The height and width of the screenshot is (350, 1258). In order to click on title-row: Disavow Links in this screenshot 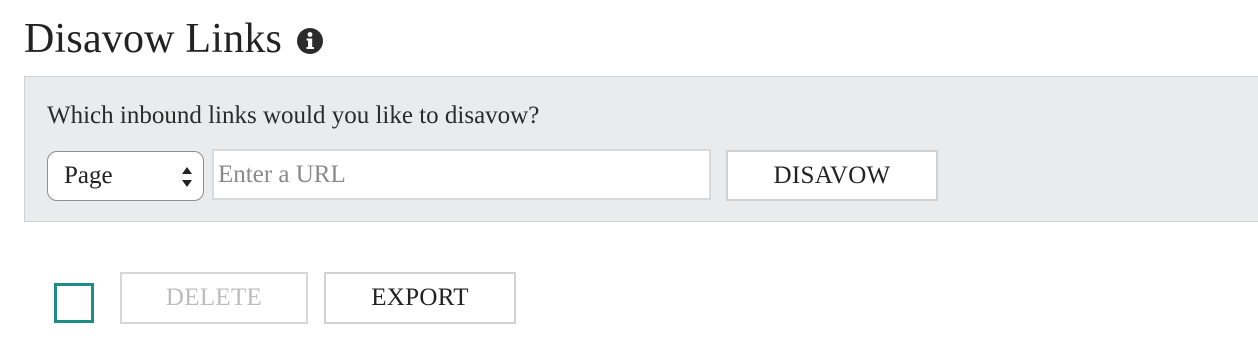, I will do `click(174, 39)`.